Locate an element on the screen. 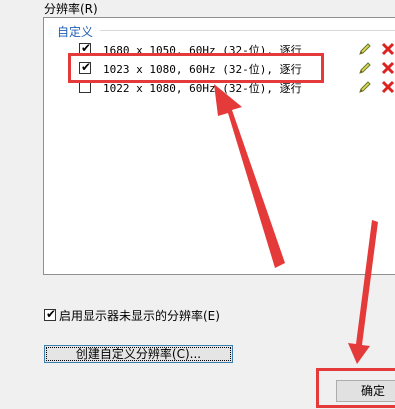  resolution-text: 1022 x 1080, 60Hz (32-位), 逐行 is located at coordinates (202, 88).